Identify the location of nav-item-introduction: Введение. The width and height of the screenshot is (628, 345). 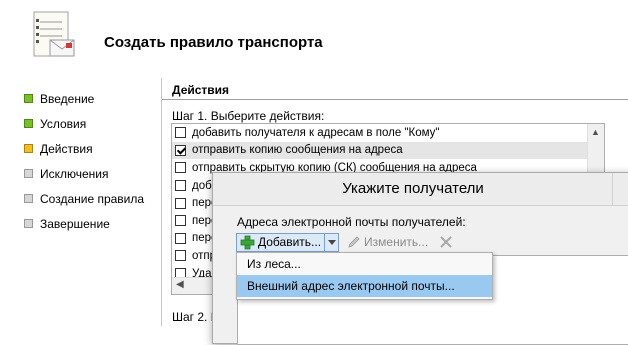
(94, 98).